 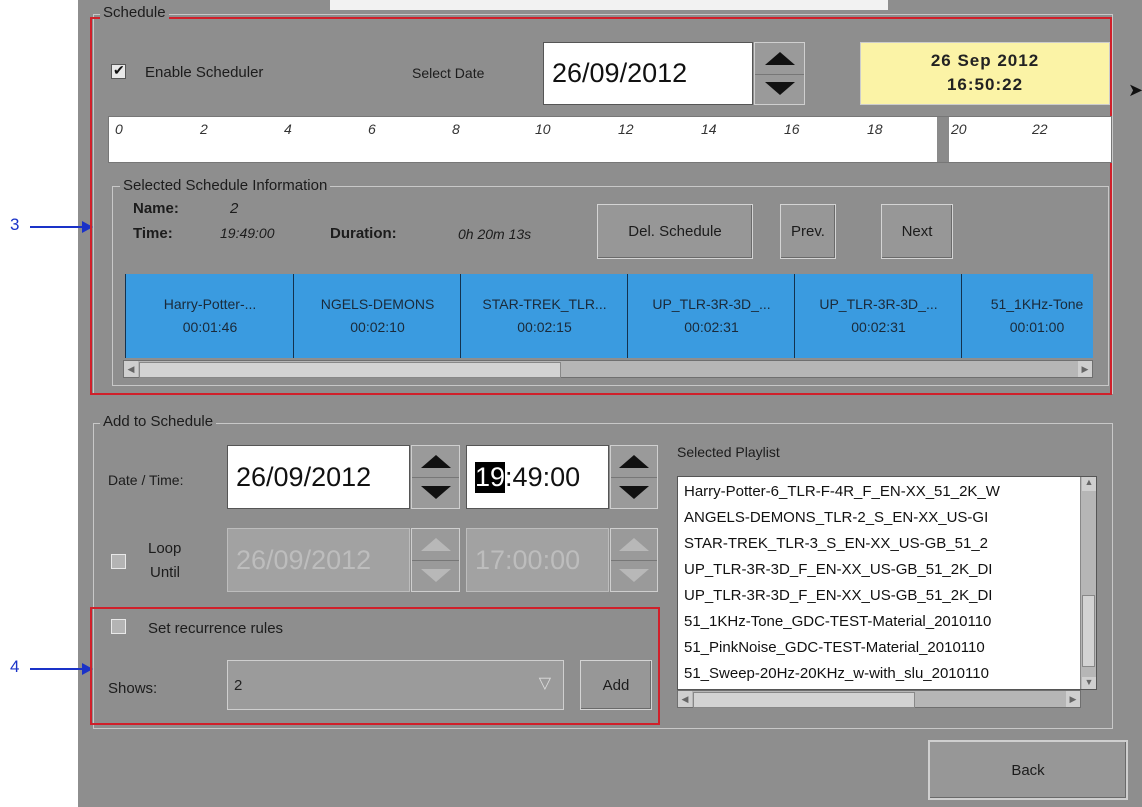 What do you see at coordinates (917, 231) in the screenshot?
I see `next-button: Next` at bounding box center [917, 231].